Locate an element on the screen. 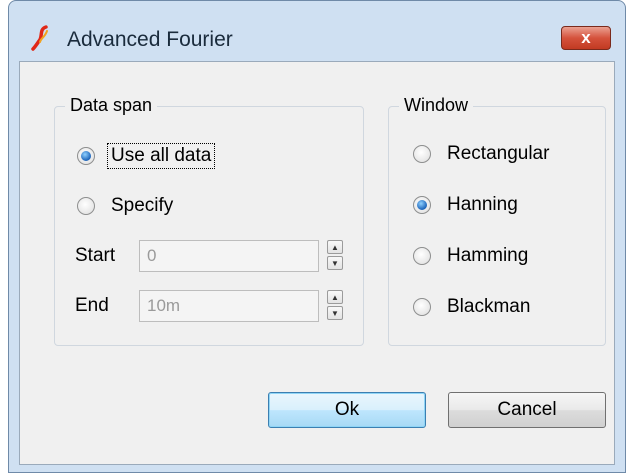 This screenshot has height=475, width=628. rectangular-label: Rectangular is located at coordinates (498, 153).